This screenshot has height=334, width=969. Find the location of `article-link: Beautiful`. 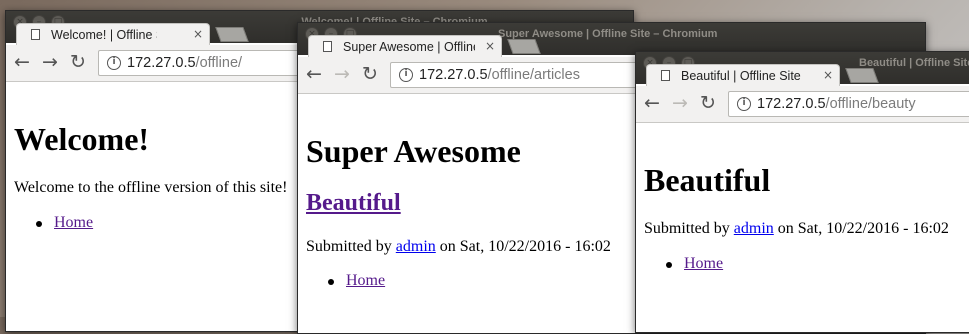

article-link: Beautiful is located at coordinates (353, 203).